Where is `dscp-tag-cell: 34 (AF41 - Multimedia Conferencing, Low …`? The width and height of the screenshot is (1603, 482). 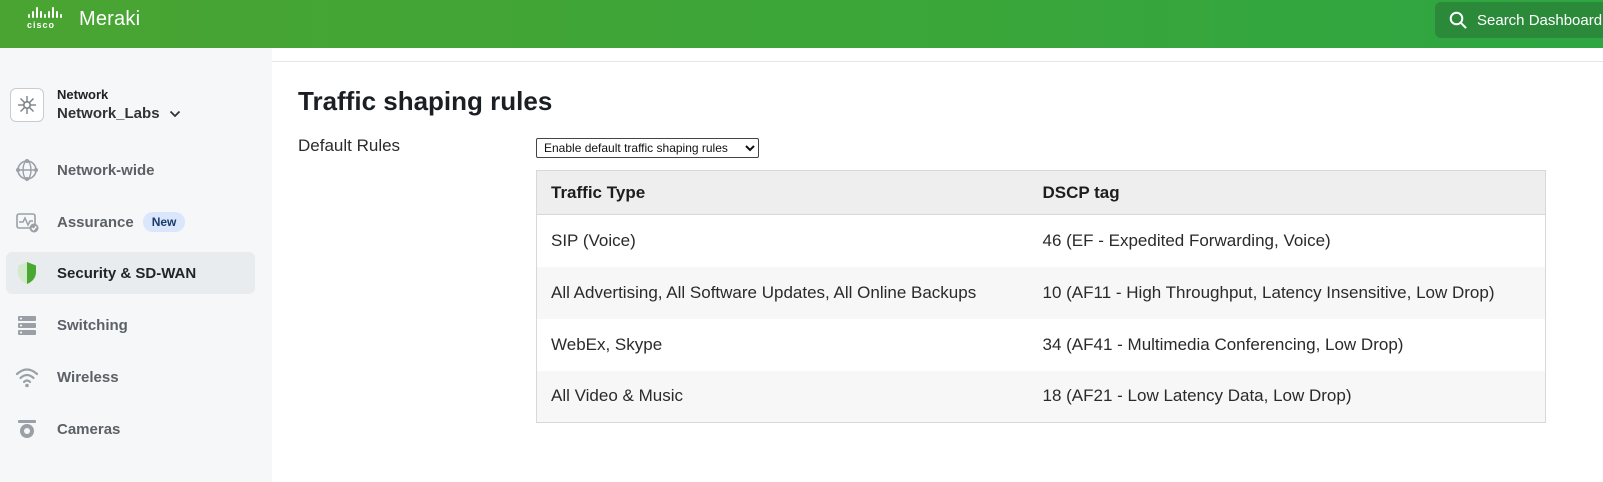
dscp-tag-cell: 34 (AF41 - Multimedia Conferencing, Low … is located at coordinates (1223, 344).